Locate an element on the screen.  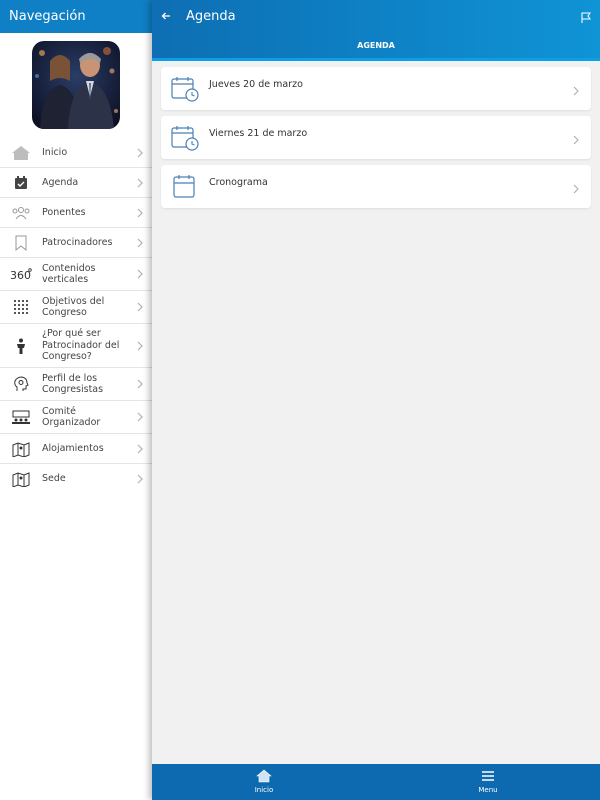
back-arrow-icon is located at coordinates (166, 16).